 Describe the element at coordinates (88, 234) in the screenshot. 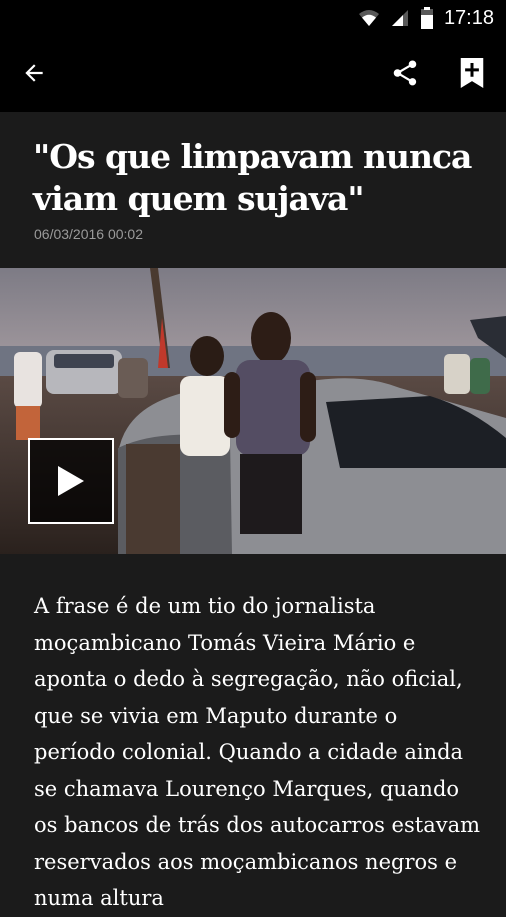

I see `article-date: 06/03/2016 00:02` at that location.